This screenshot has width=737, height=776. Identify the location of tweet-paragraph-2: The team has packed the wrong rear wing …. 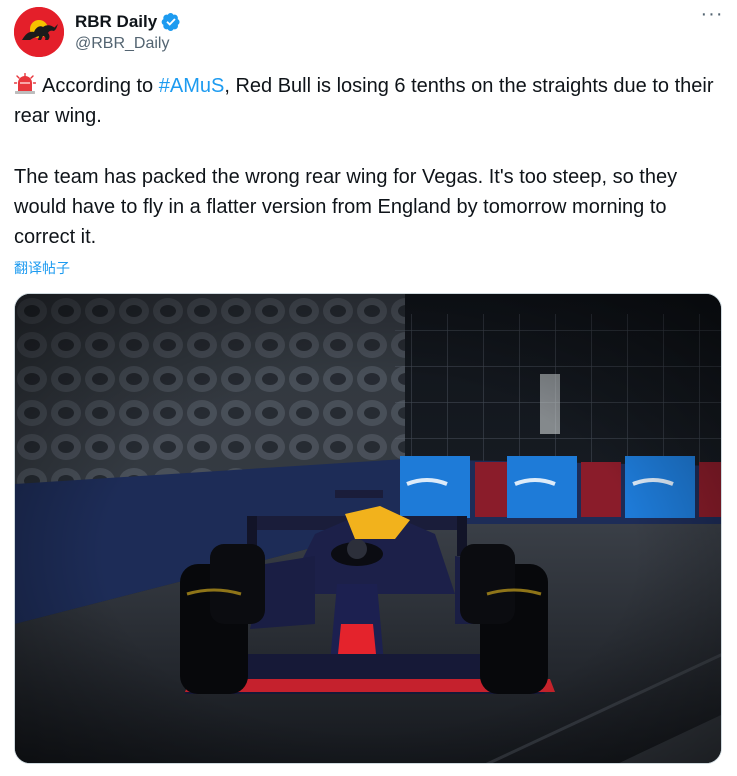
(346, 207).